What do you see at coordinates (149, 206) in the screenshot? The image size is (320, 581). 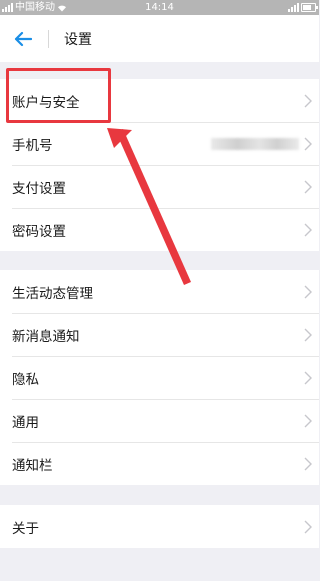 I see `annotation-arrow-icon` at bounding box center [149, 206].